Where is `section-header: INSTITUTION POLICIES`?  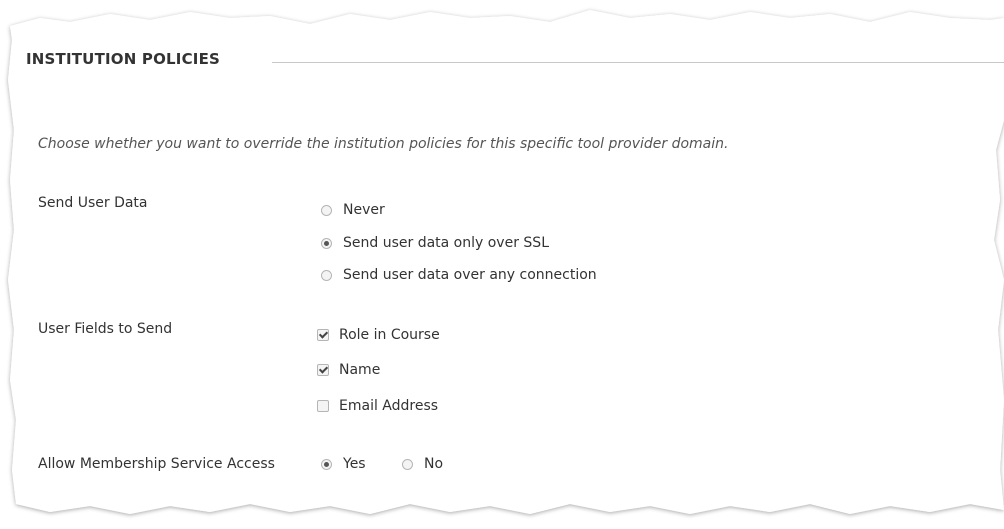 section-header: INSTITUTION POLICIES is located at coordinates (515, 62).